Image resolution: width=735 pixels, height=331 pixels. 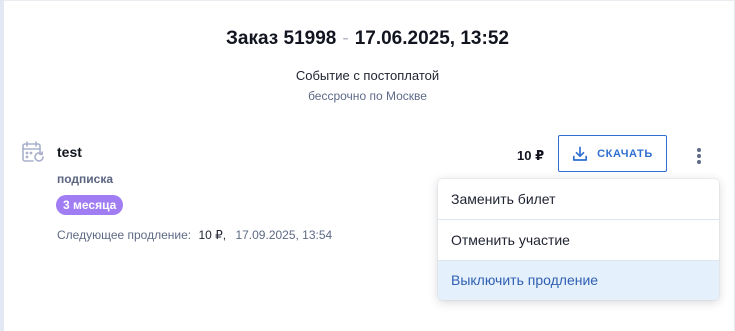 I want to click on renewal-price: 10 ₽,, so click(x=212, y=235).